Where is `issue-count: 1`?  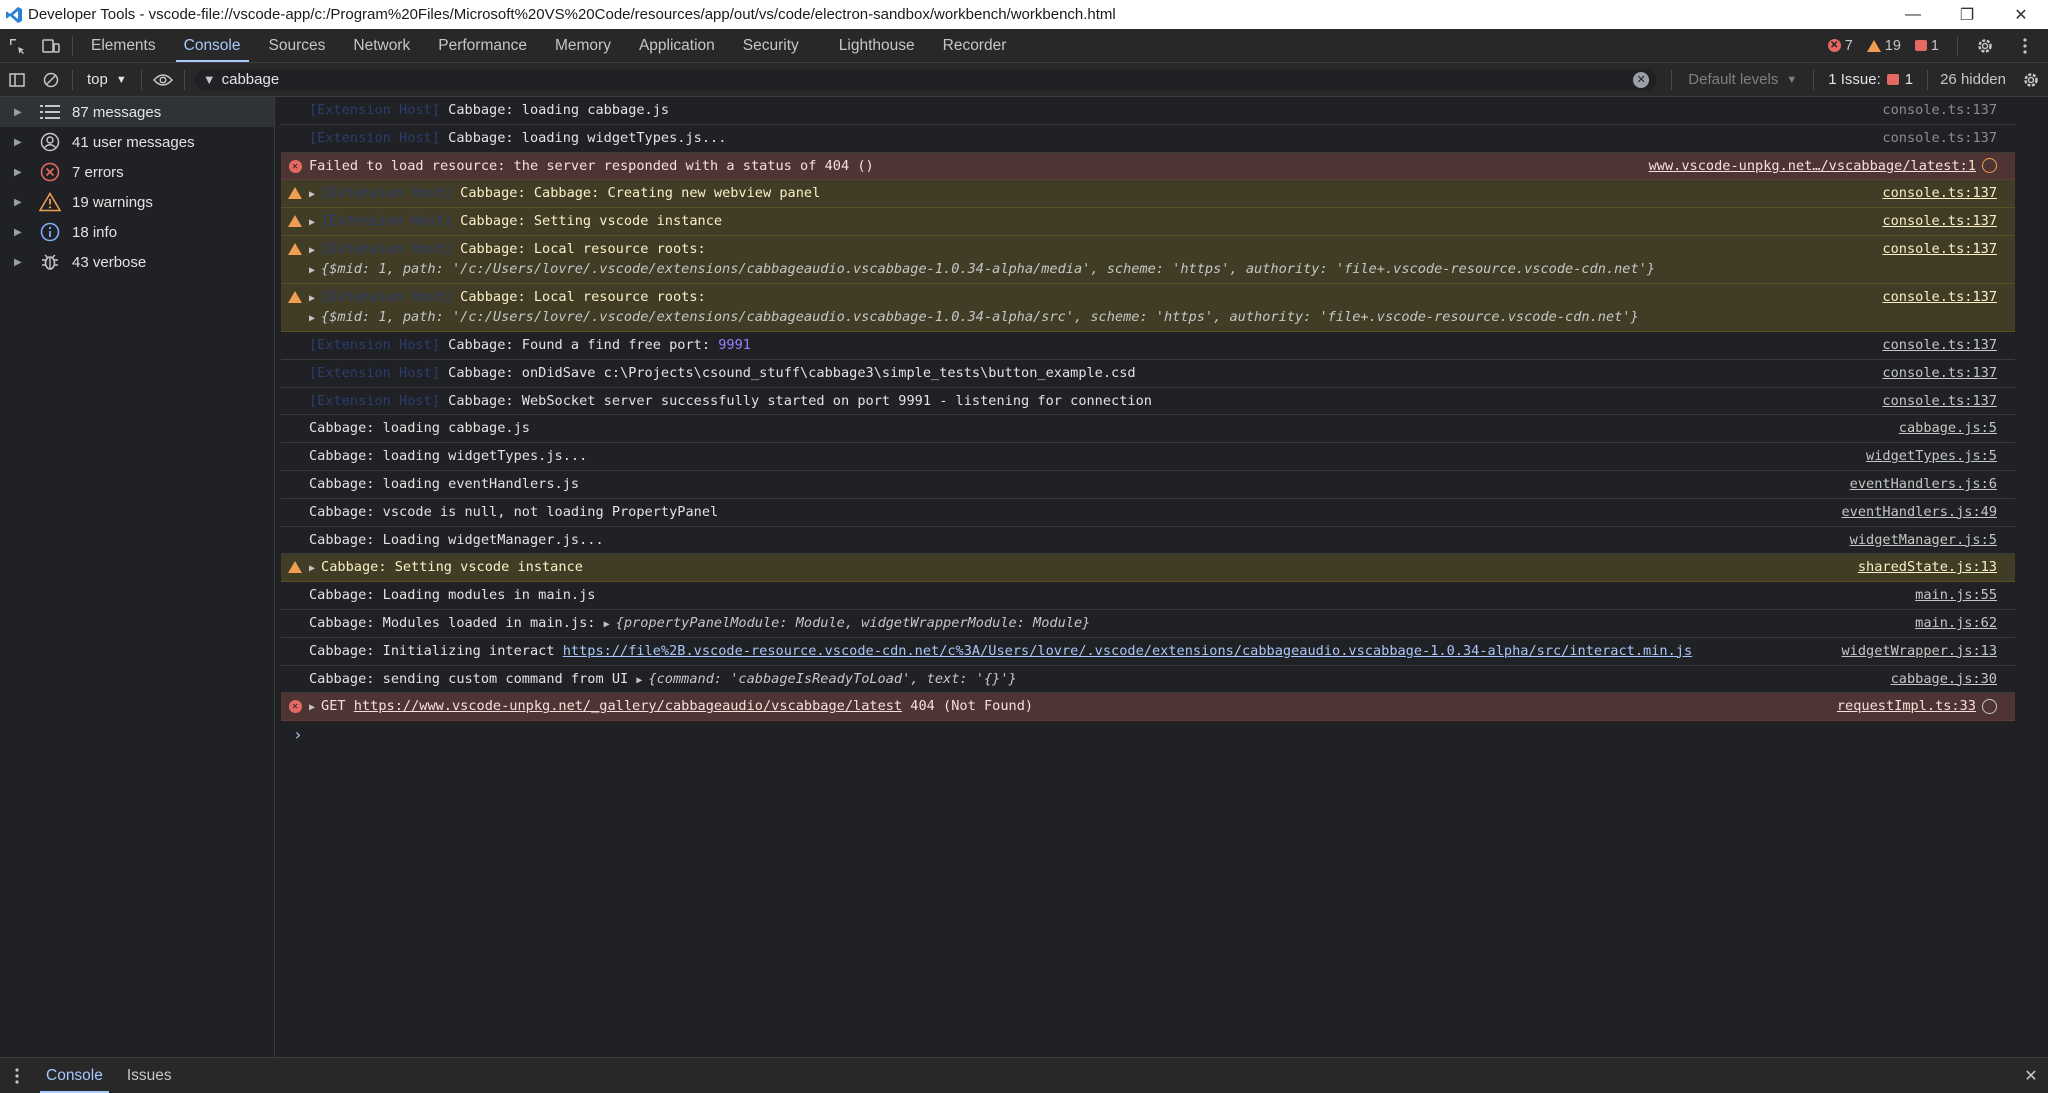 issue-count: 1 is located at coordinates (1926, 46).